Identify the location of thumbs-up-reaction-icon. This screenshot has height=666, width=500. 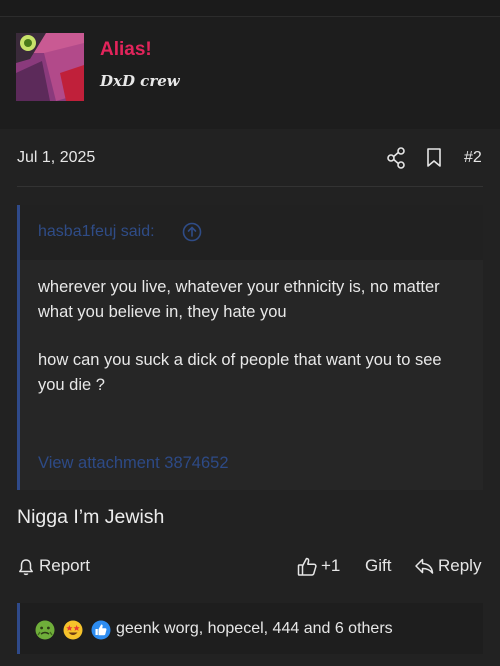
(101, 630).